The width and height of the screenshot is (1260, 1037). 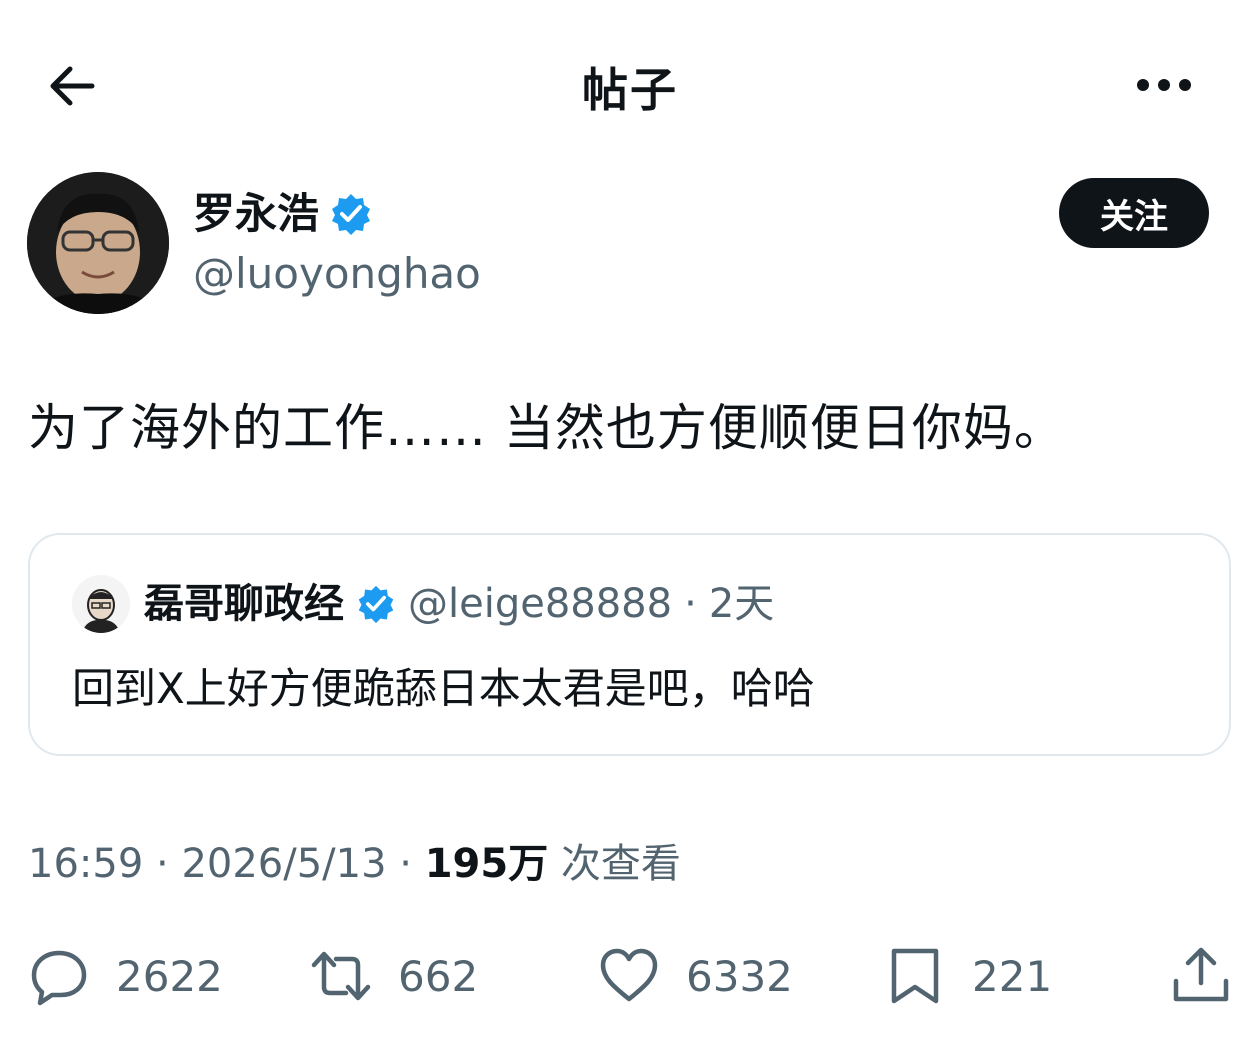 What do you see at coordinates (394, 976) in the screenshot?
I see `repost-button: 662` at bounding box center [394, 976].